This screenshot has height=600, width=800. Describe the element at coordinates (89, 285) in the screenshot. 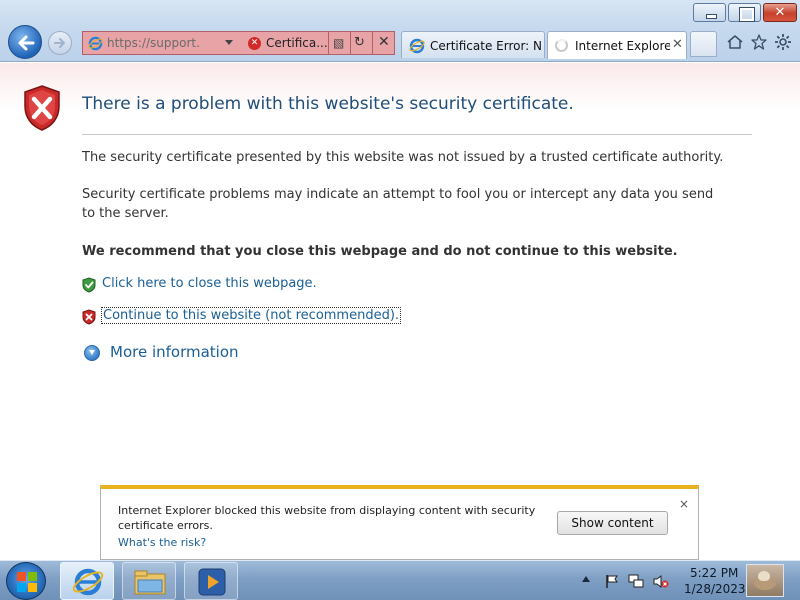

I see `shield-ok-icon` at that location.